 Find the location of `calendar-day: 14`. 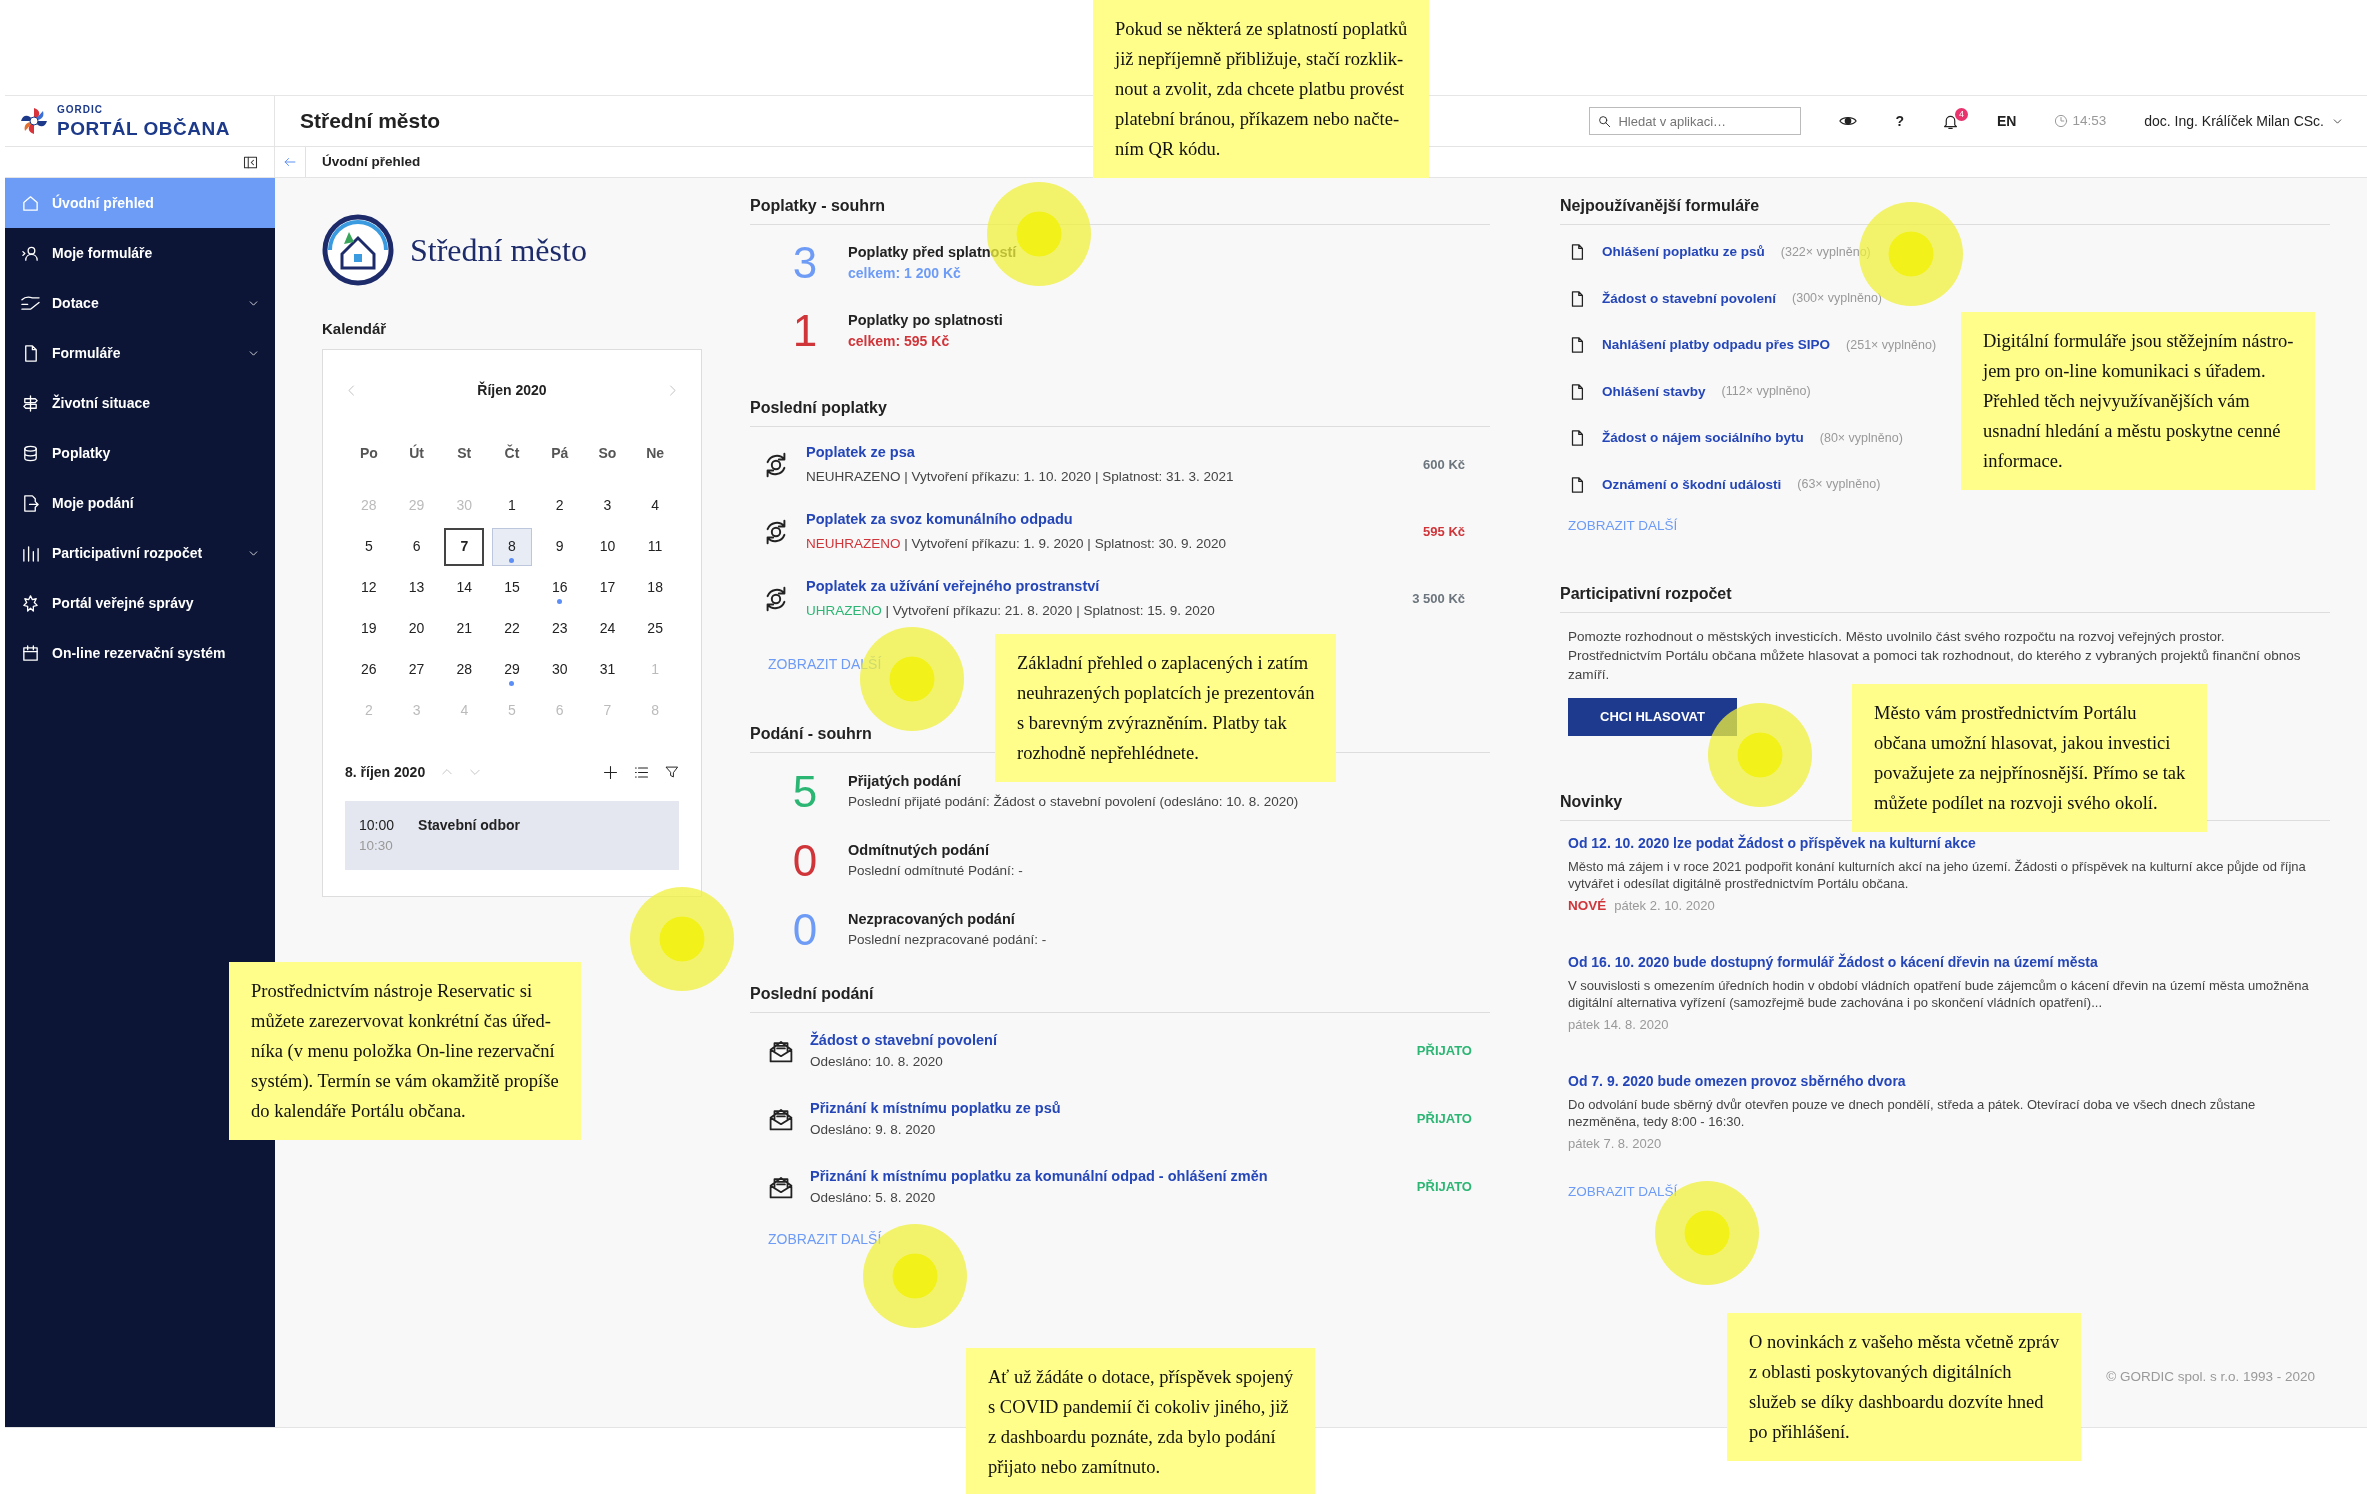

calendar-day: 14 is located at coordinates (464, 587).